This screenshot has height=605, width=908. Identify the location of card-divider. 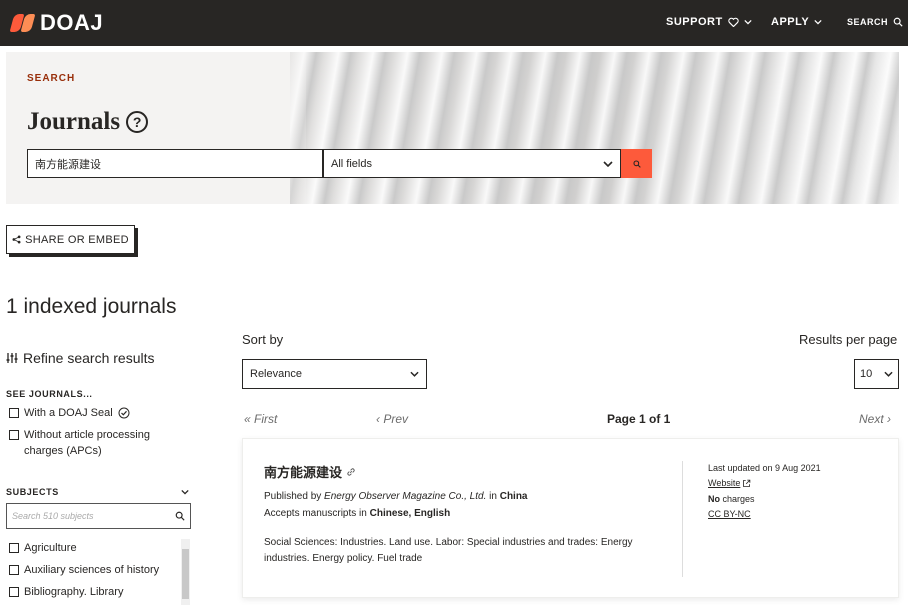
(682, 519).